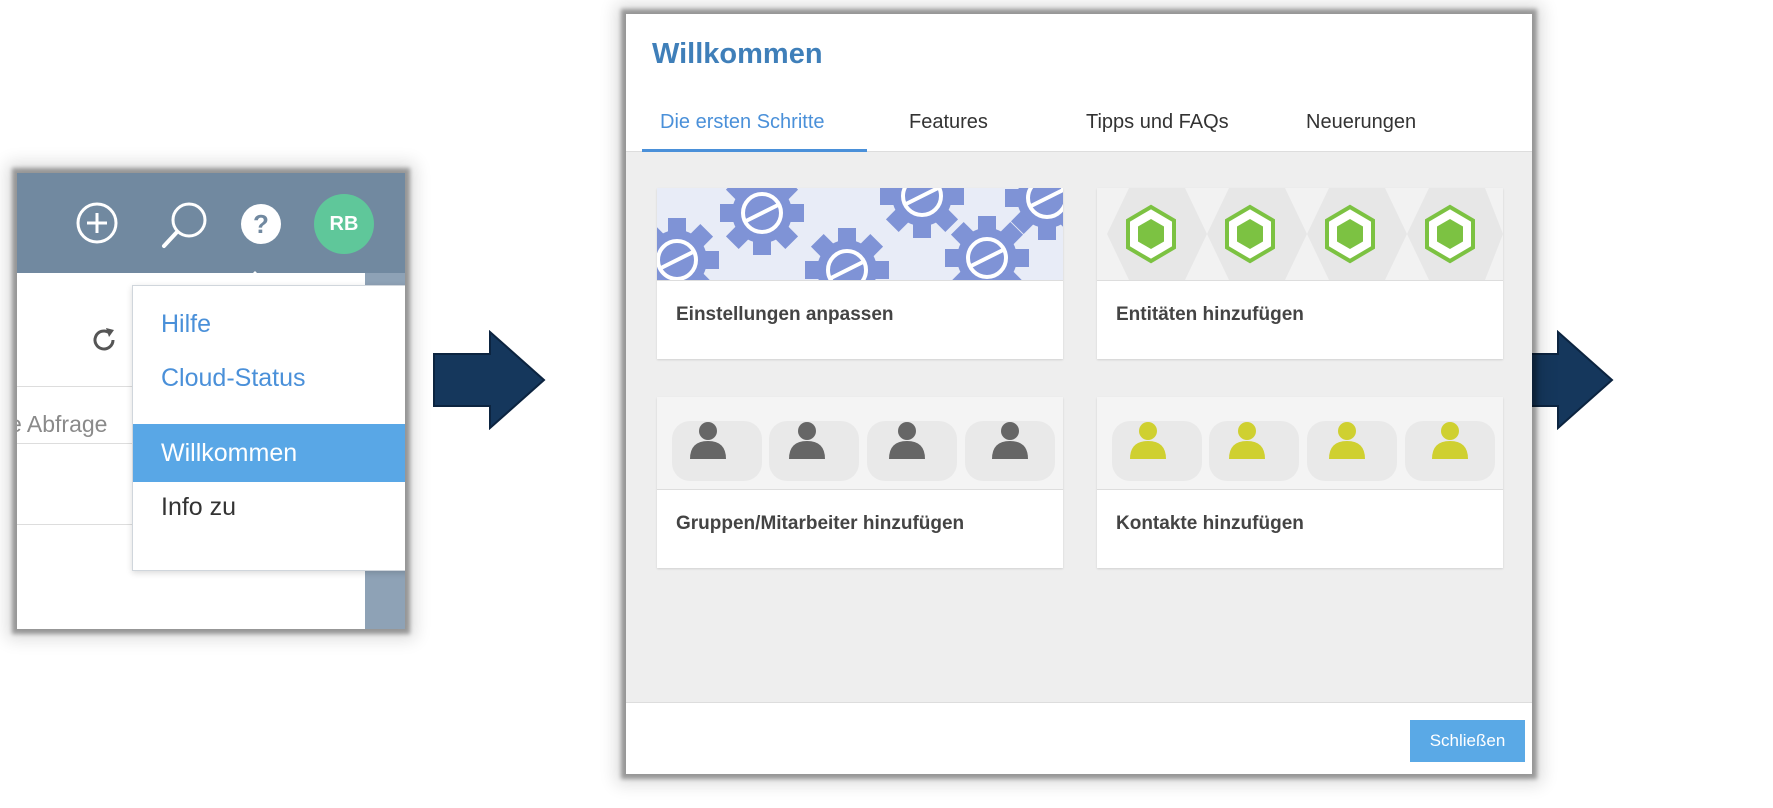 The height and width of the screenshot is (808, 1773). Describe the element at coordinates (737, 54) in the screenshot. I see `dialog-title: Willkommen` at that location.